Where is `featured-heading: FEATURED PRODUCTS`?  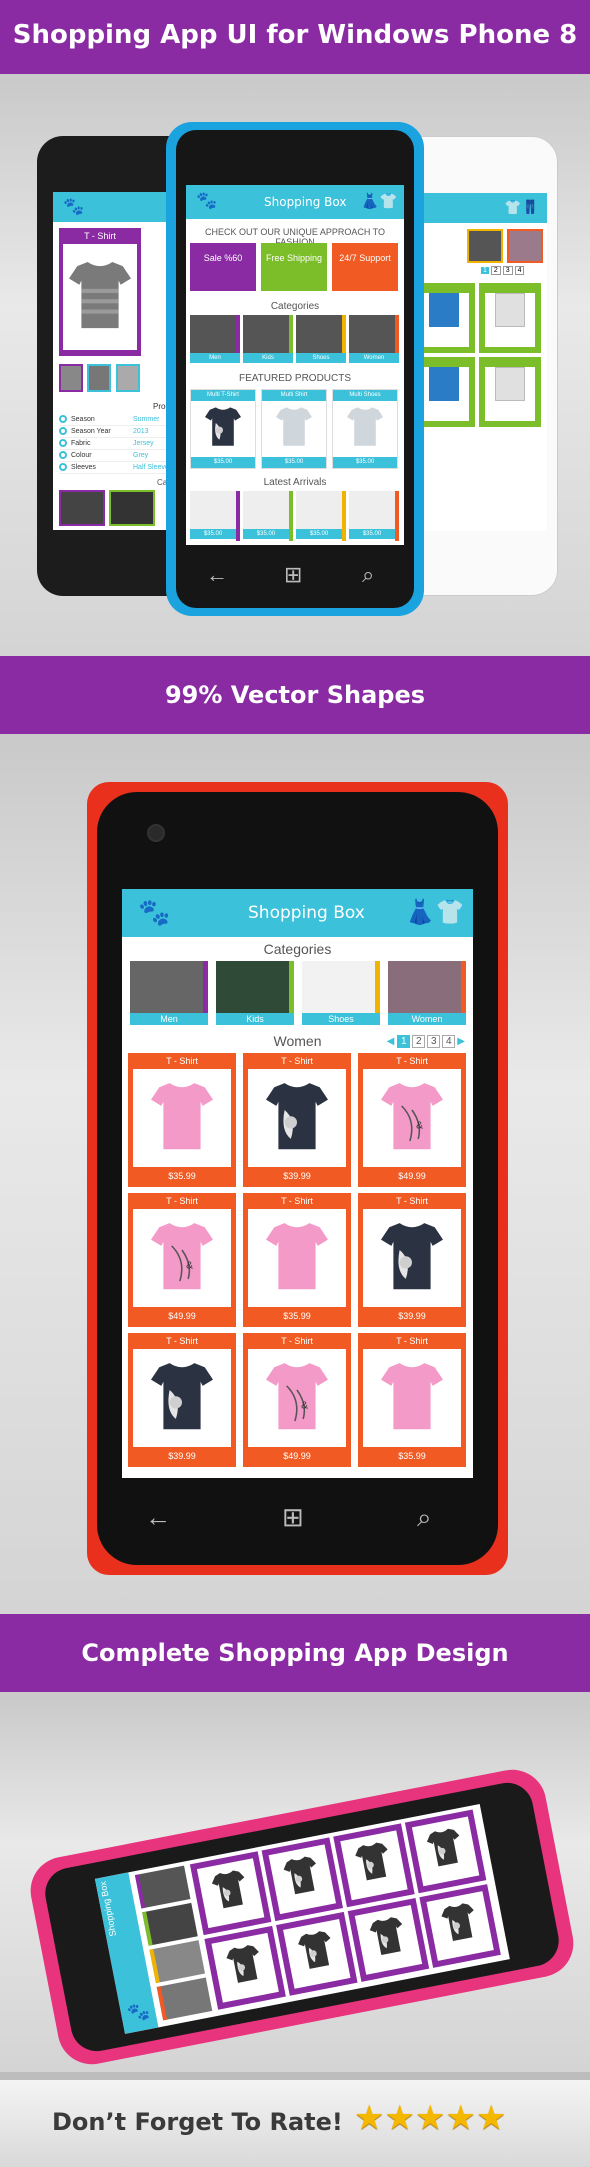
featured-heading: FEATURED PRODUCTS is located at coordinates (295, 378).